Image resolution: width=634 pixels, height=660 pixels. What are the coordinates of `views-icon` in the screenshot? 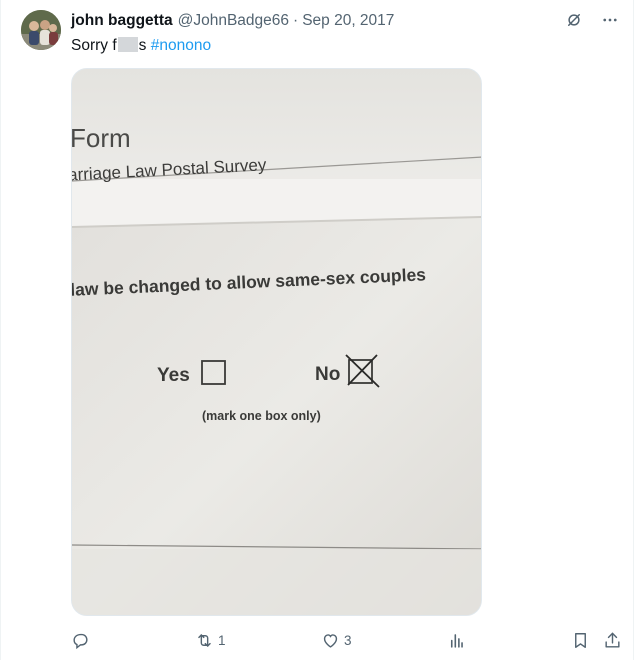 It's located at (456, 640).